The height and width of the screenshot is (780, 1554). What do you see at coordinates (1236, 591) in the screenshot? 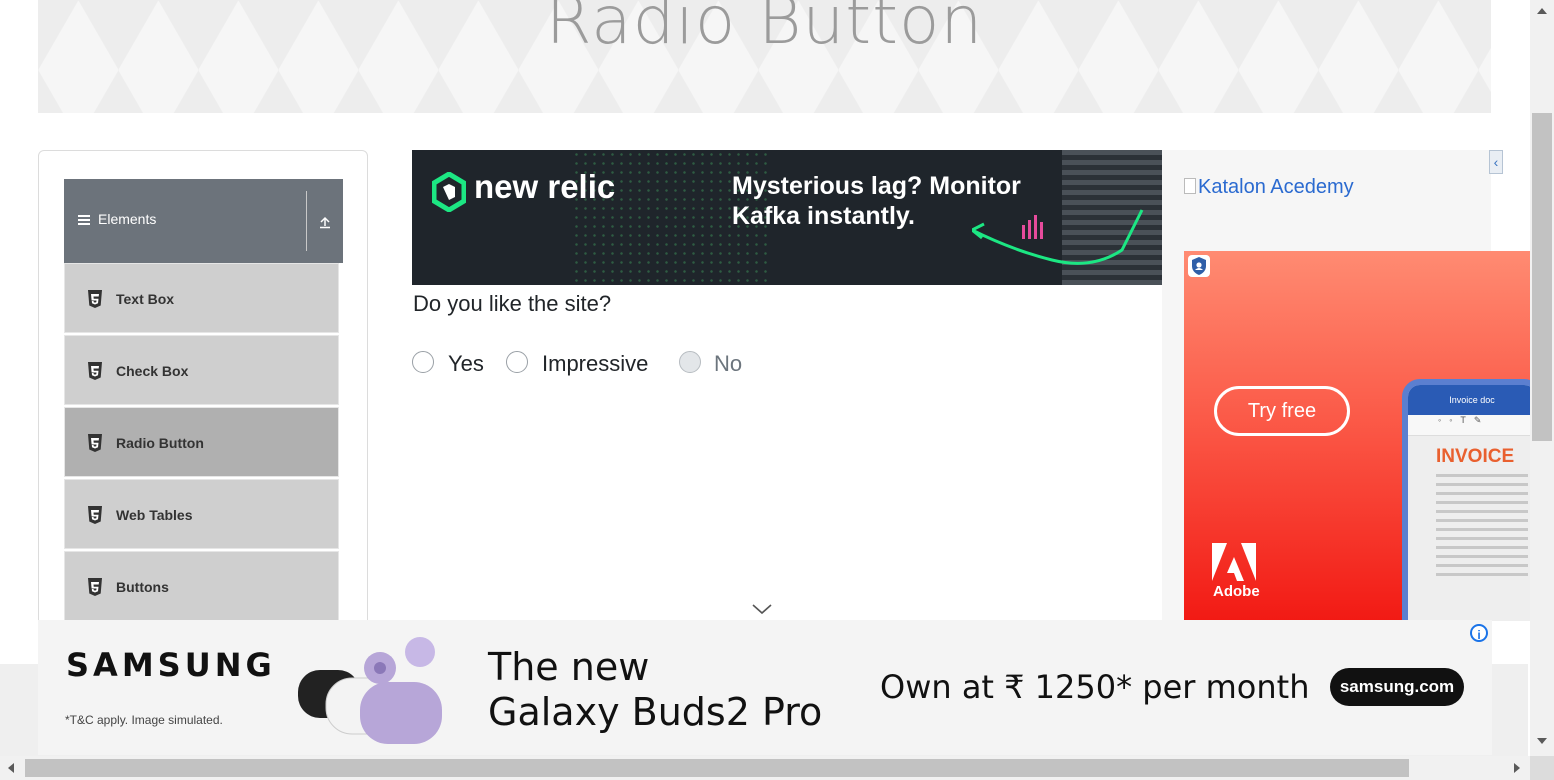
I see `adobe-brand: Adobe` at bounding box center [1236, 591].